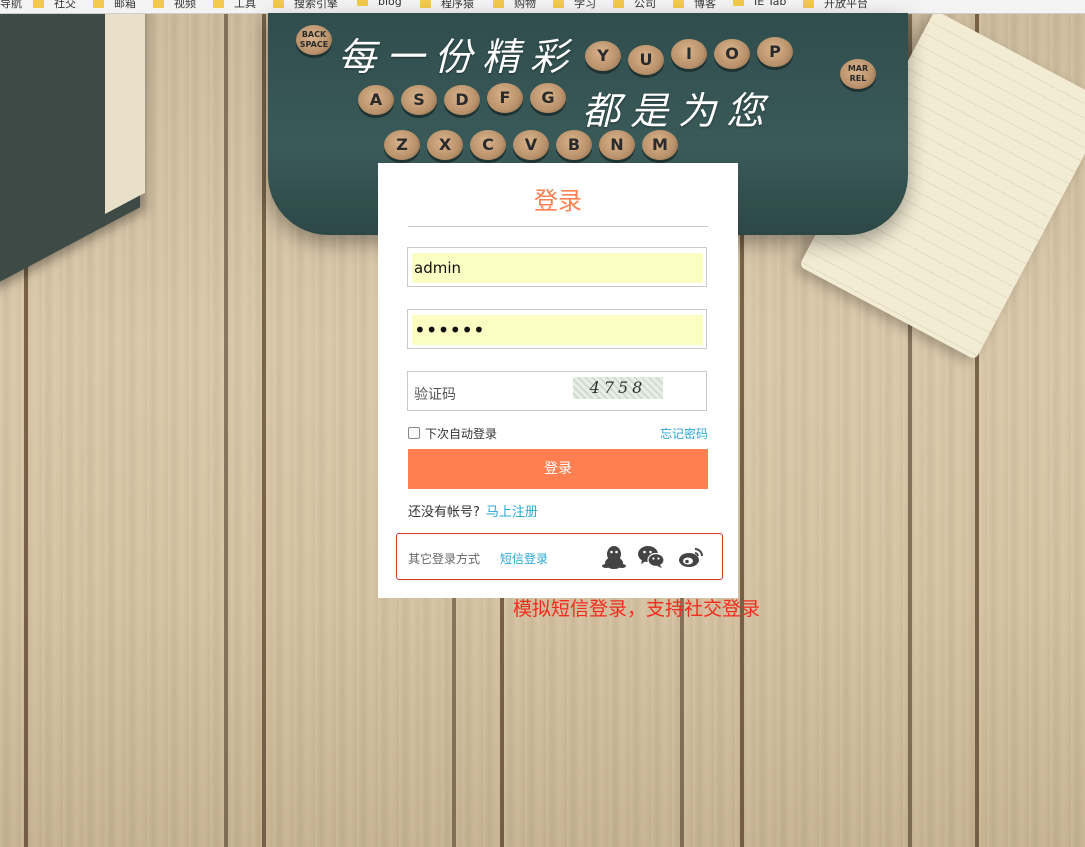  I want to click on qq-icon, so click(614, 557).